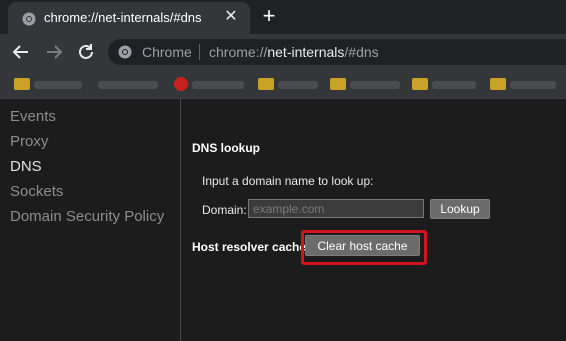 The image size is (566, 341). What do you see at coordinates (283, 17) in the screenshot?
I see `tab-strip: chrome://net-internals/#dns ✕ +` at bounding box center [283, 17].